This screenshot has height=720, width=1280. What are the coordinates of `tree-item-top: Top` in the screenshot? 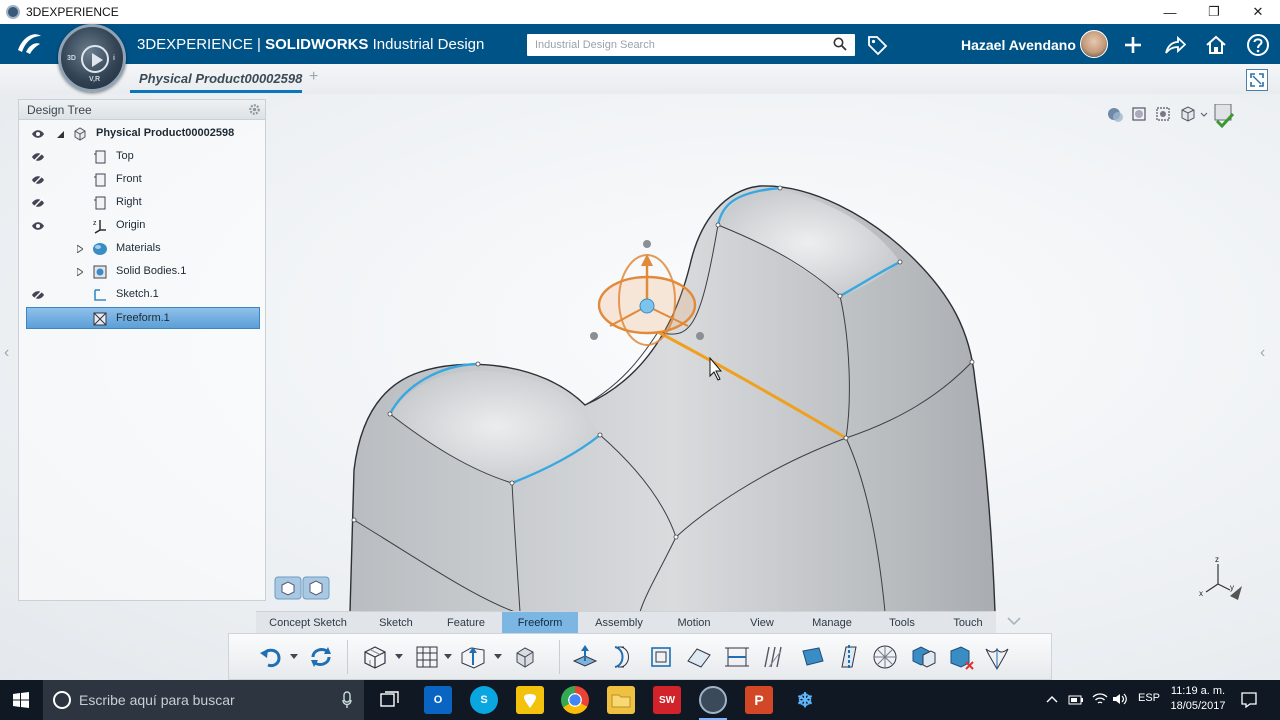 It's located at (143, 157).